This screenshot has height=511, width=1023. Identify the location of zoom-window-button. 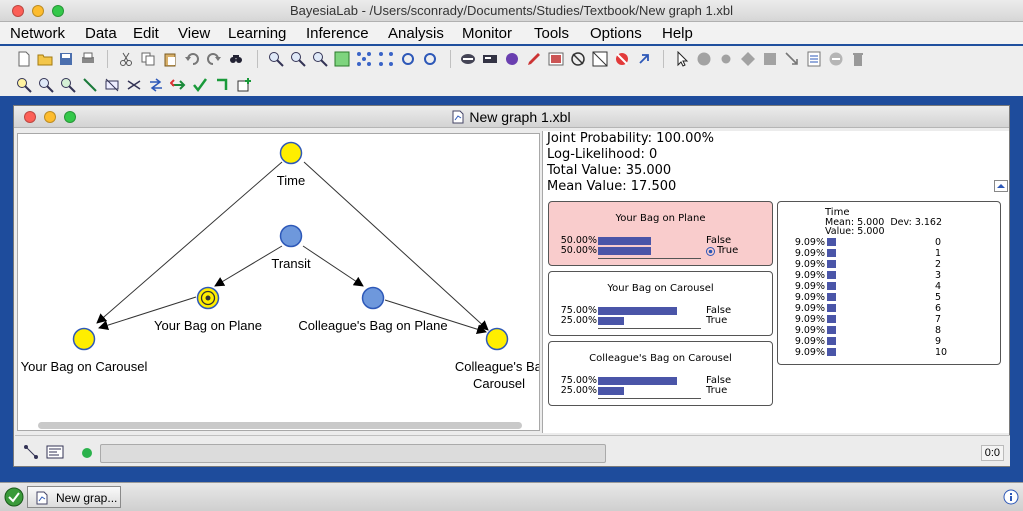
(58, 11).